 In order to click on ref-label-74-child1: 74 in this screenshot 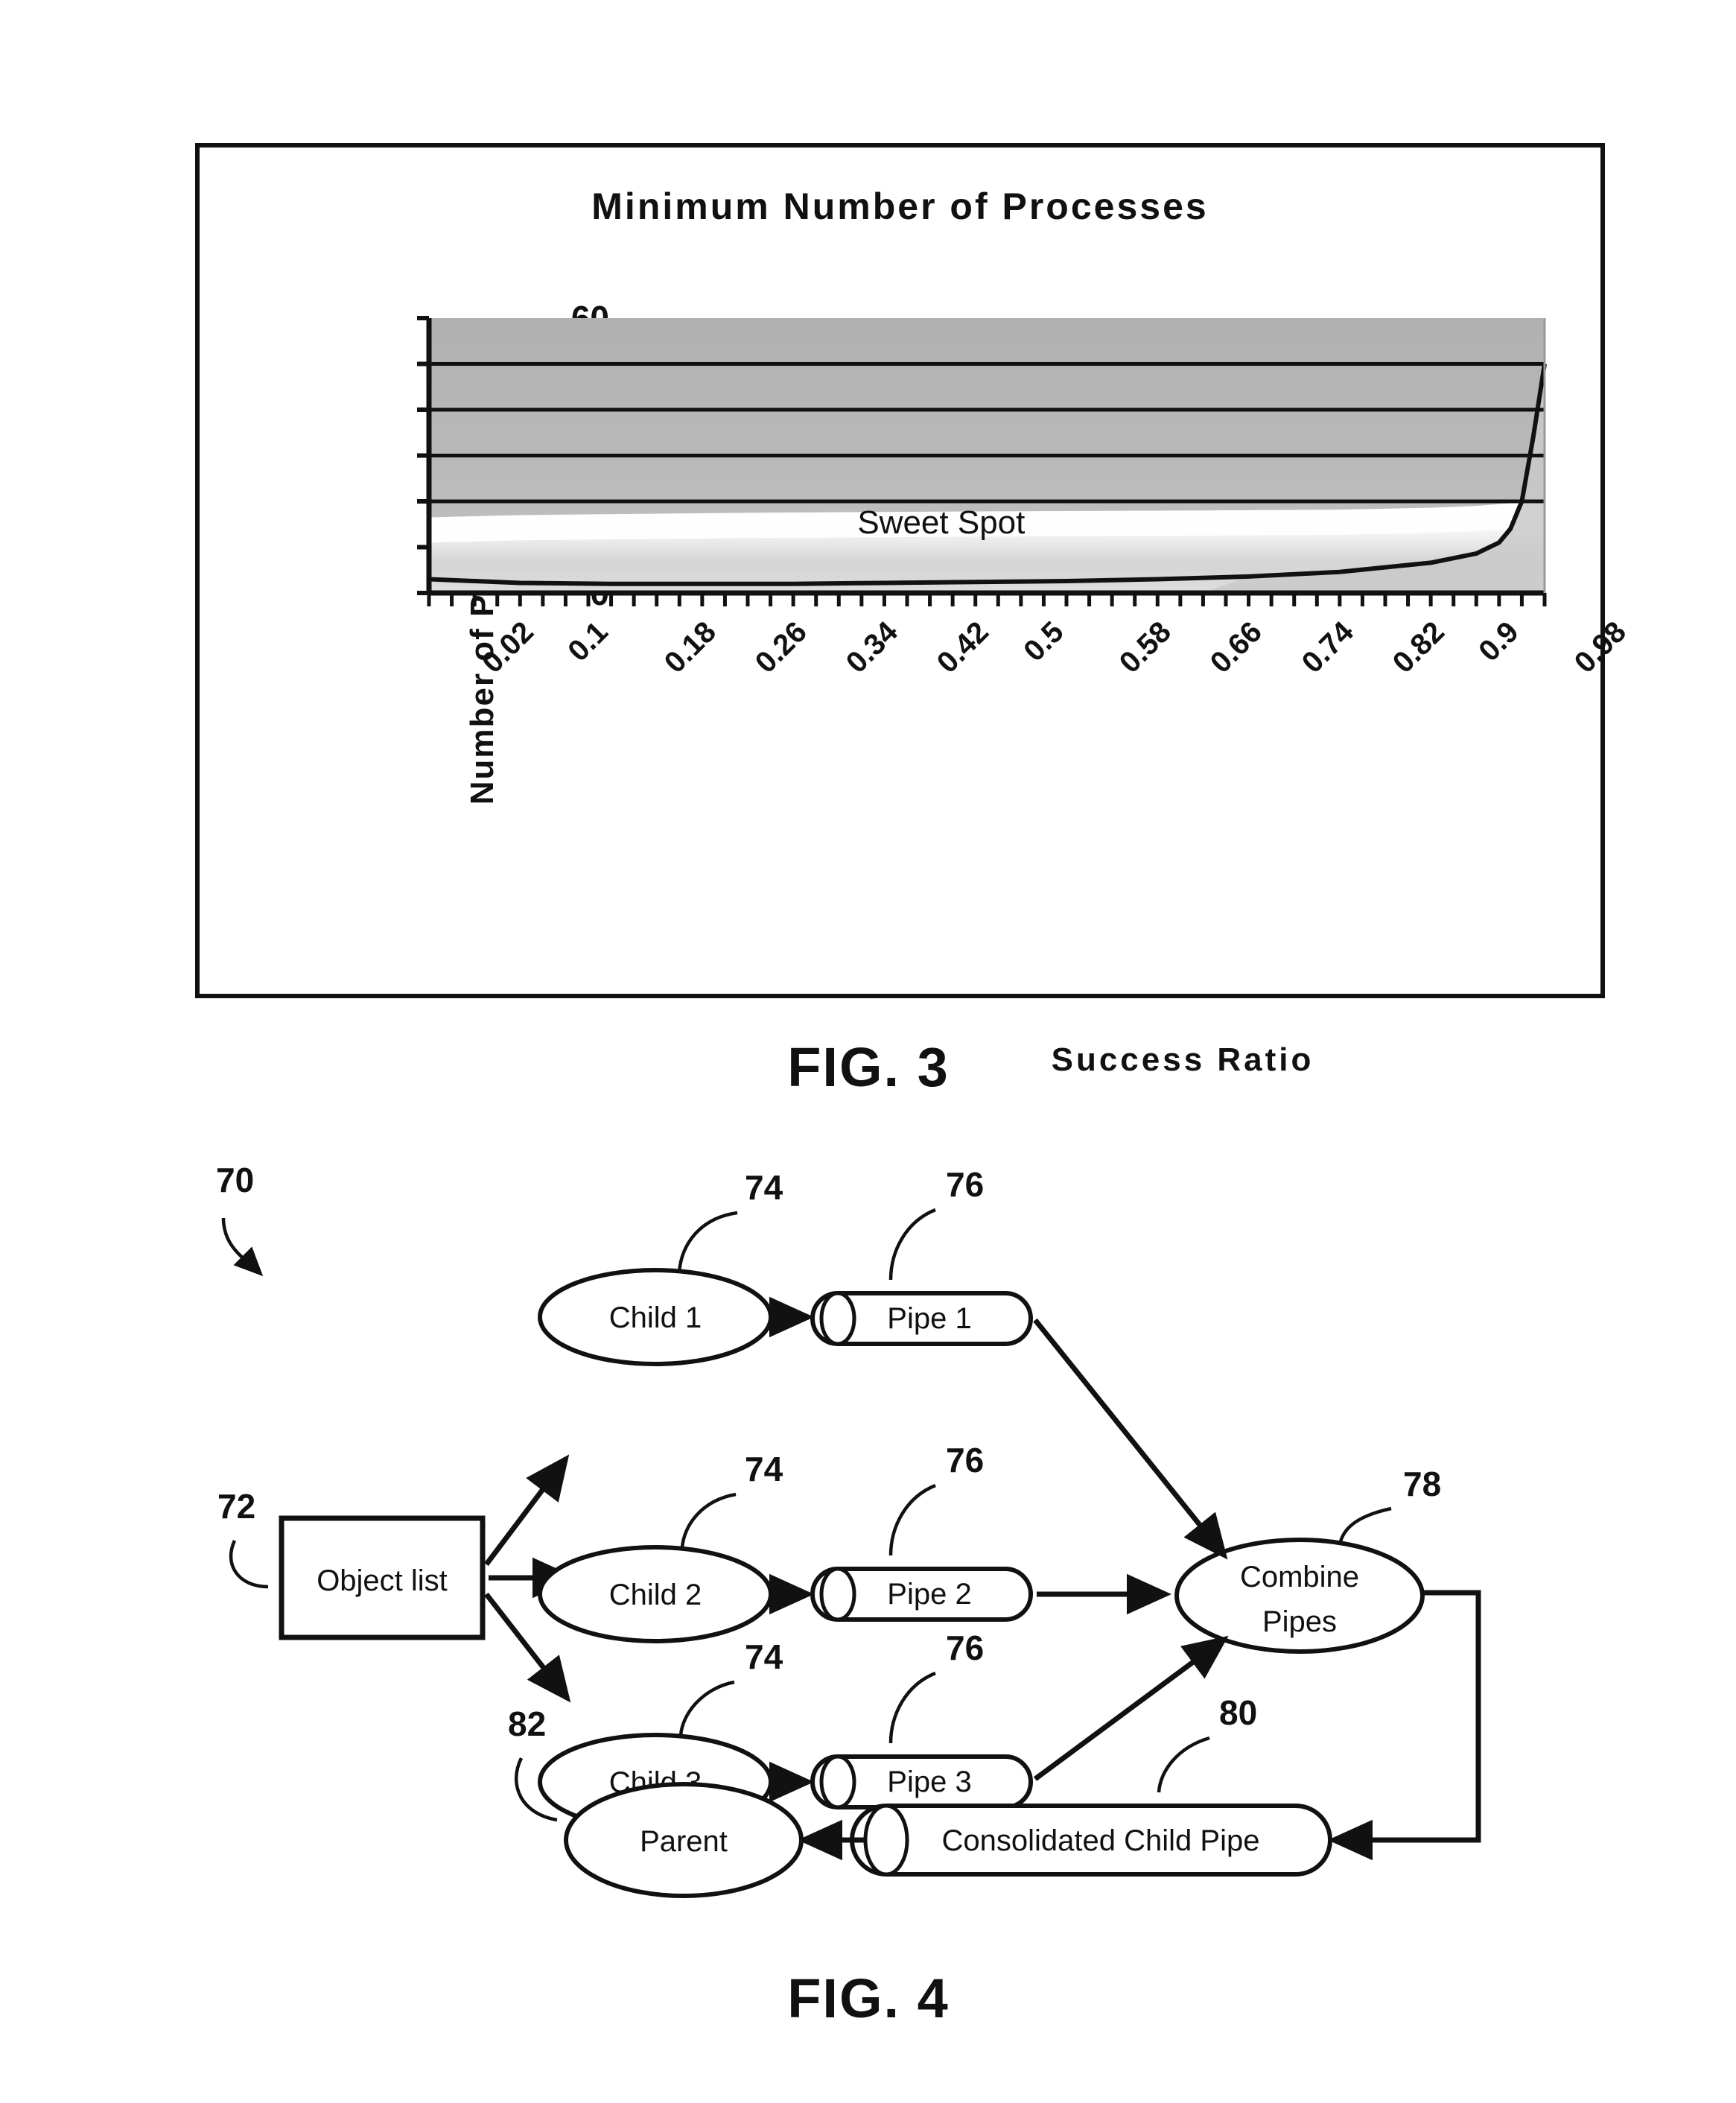, I will do `click(764, 1187)`.